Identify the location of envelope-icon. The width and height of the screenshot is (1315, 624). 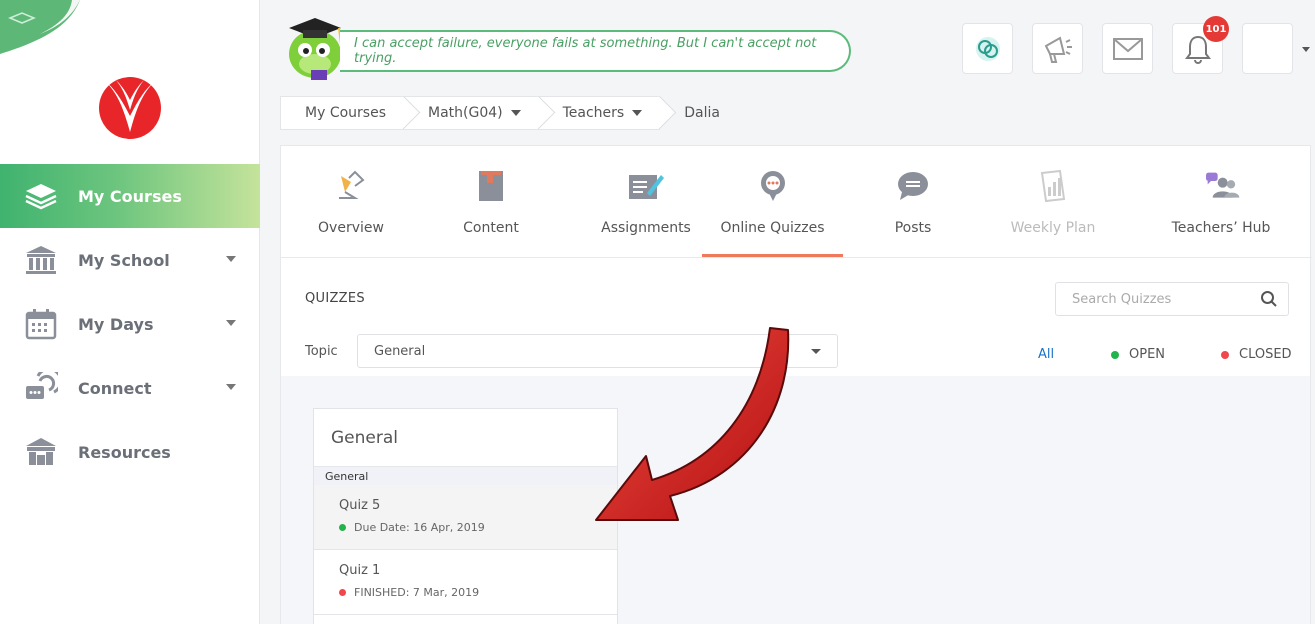
(1127, 48).